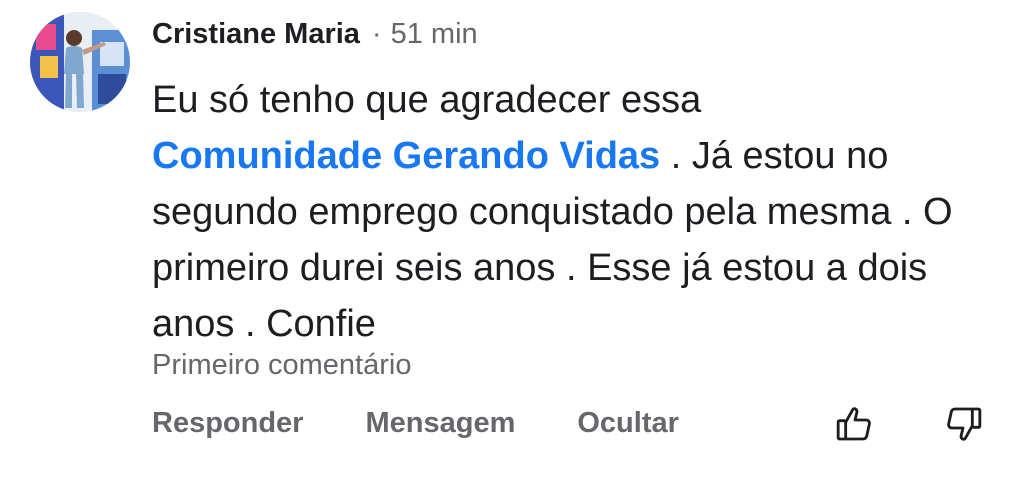  What do you see at coordinates (282, 365) in the screenshot?
I see `first-comment-label: Primeiro comentário` at bounding box center [282, 365].